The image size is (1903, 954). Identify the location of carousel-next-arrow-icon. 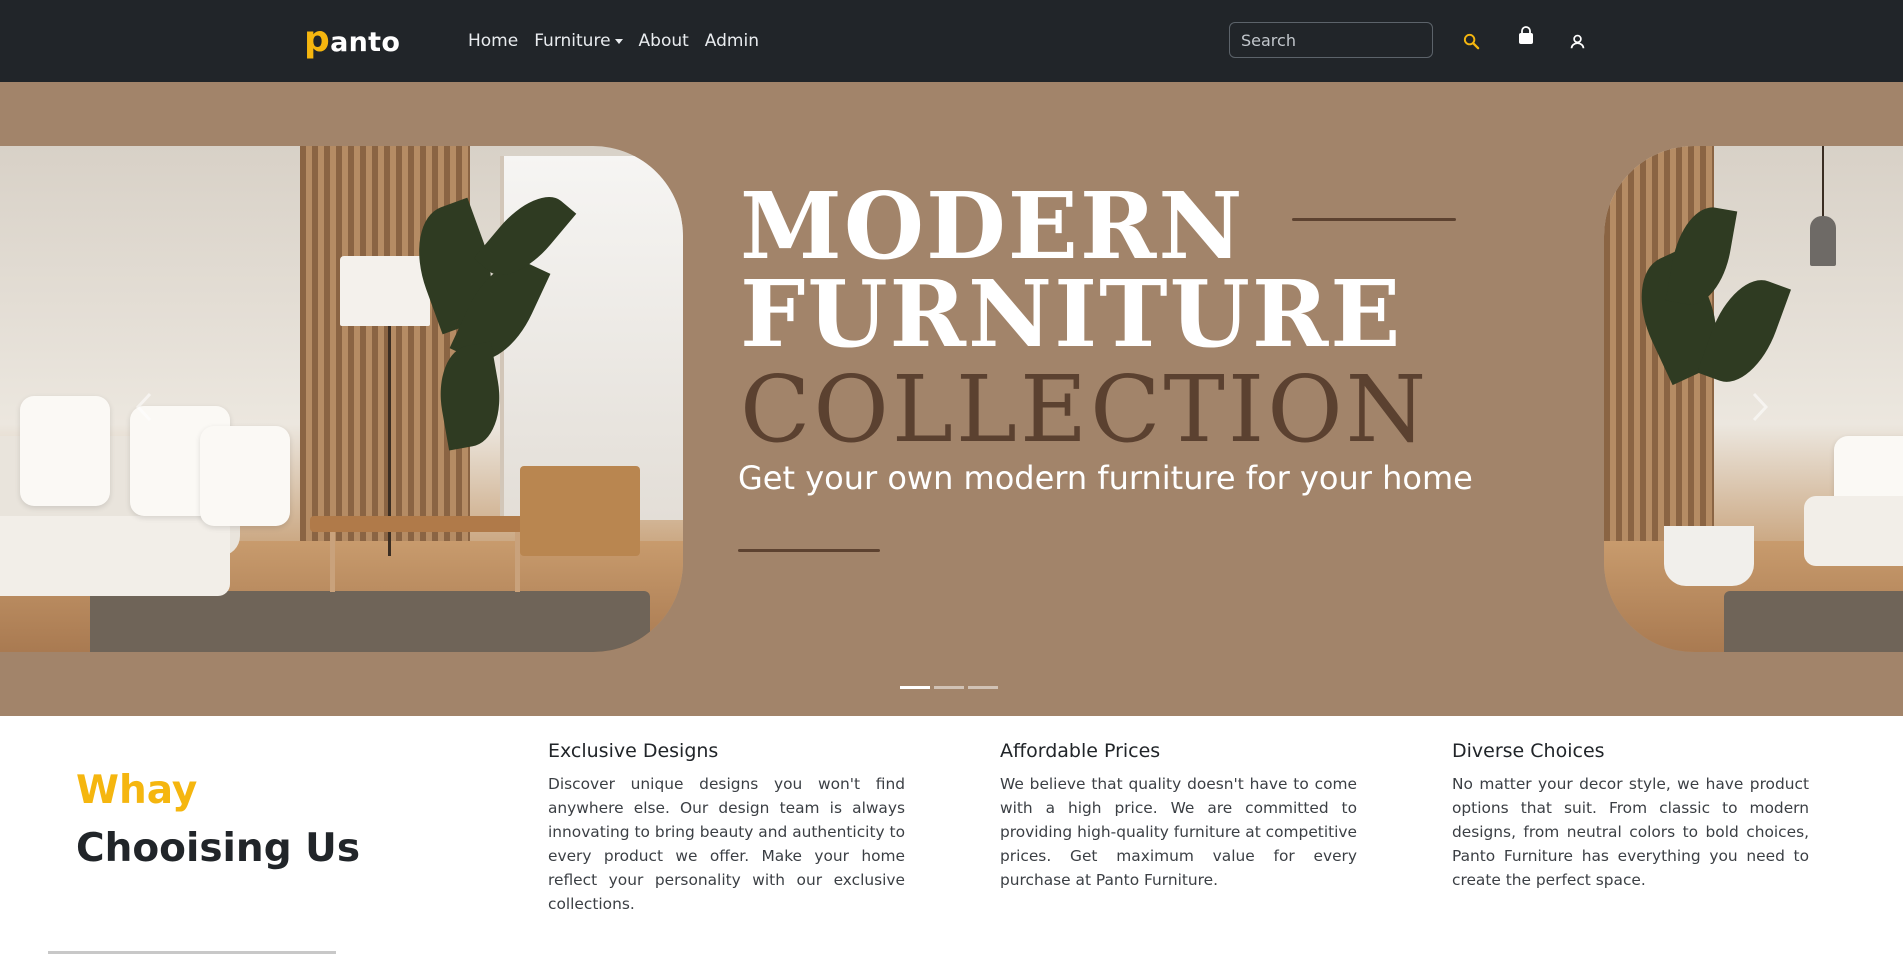
(1760, 407).